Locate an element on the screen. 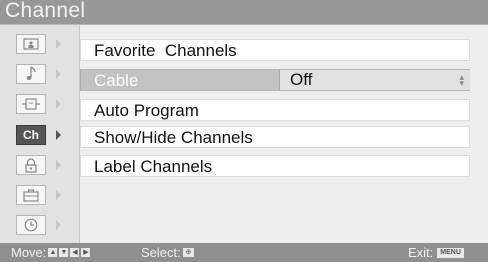  arrow-down-icon: ▼ is located at coordinates (64, 252).